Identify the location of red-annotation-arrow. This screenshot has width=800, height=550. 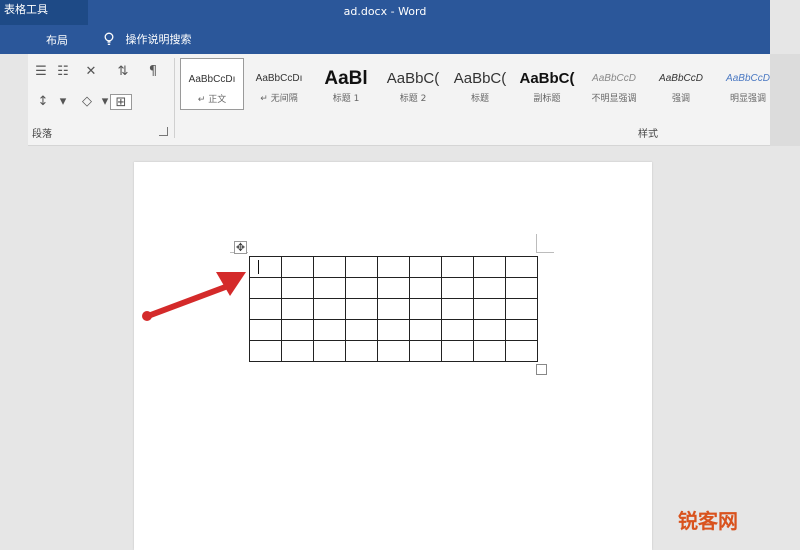
(194, 296).